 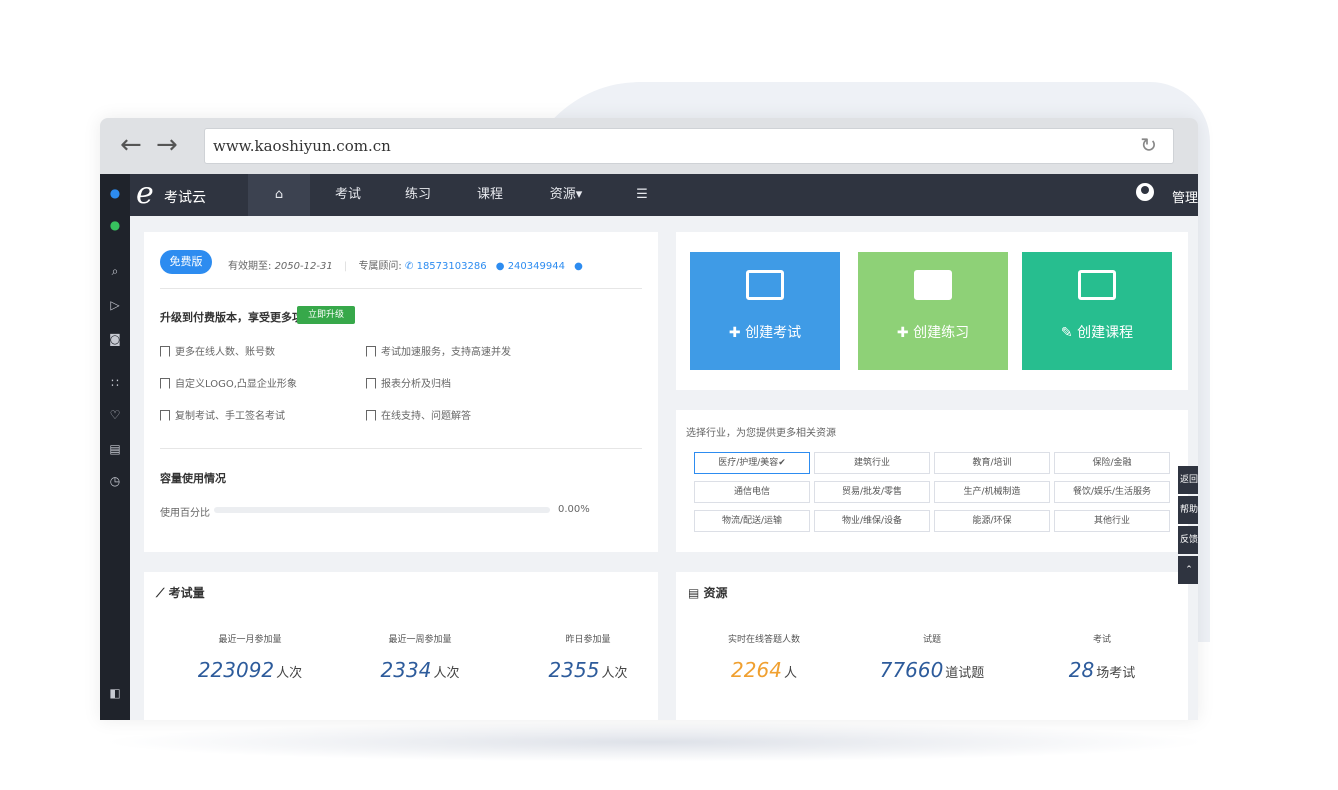 What do you see at coordinates (186, 262) in the screenshot?
I see `plan-badge: 免费版` at bounding box center [186, 262].